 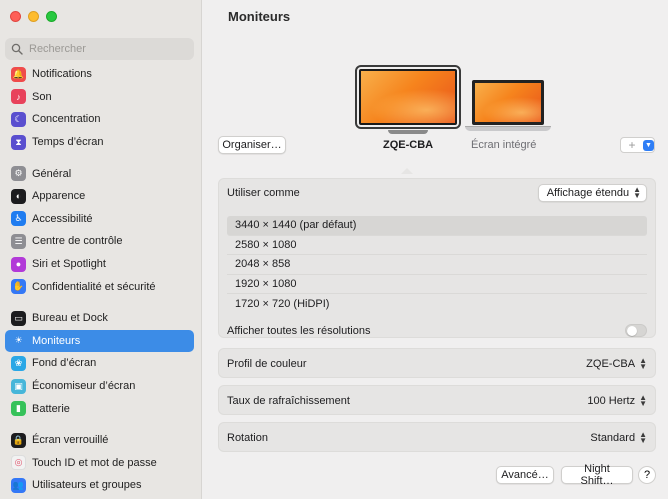 What do you see at coordinates (70, 440) in the screenshot?
I see `sidebar-item-label: Écran verrouillé` at bounding box center [70, 440].